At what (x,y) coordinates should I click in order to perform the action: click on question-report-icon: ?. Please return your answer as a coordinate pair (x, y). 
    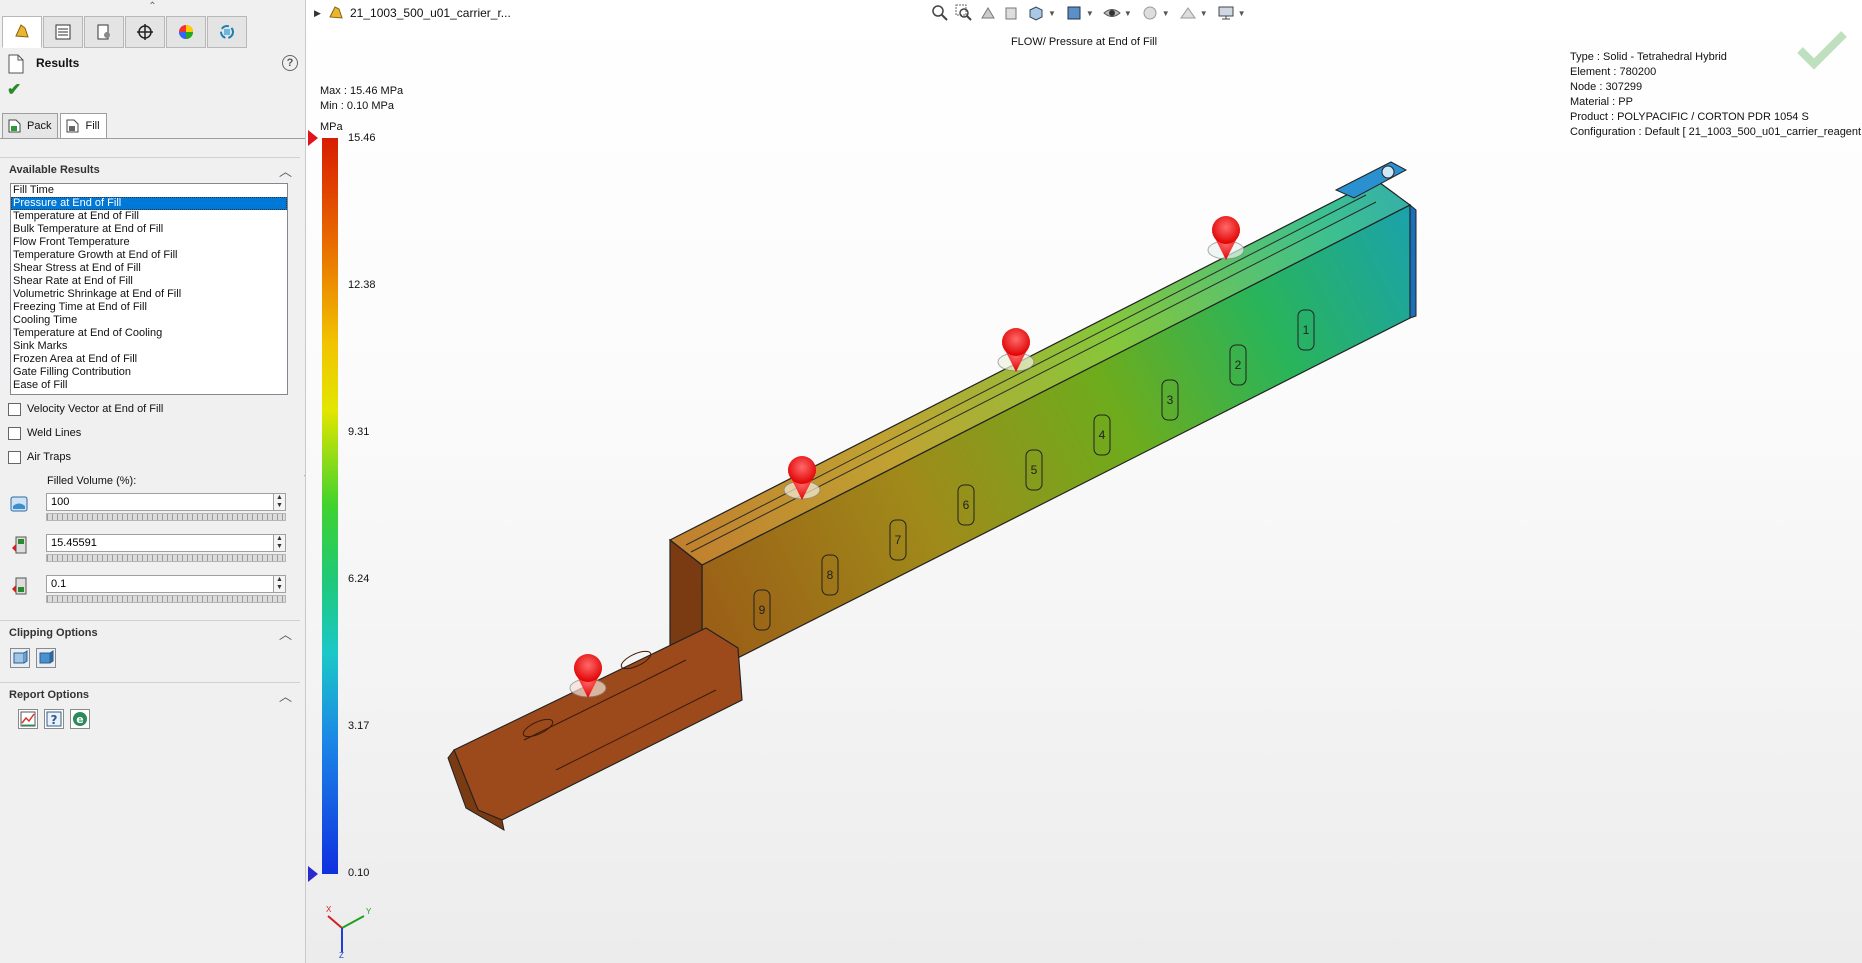
    Looking at the image, I should click on (54, 719).